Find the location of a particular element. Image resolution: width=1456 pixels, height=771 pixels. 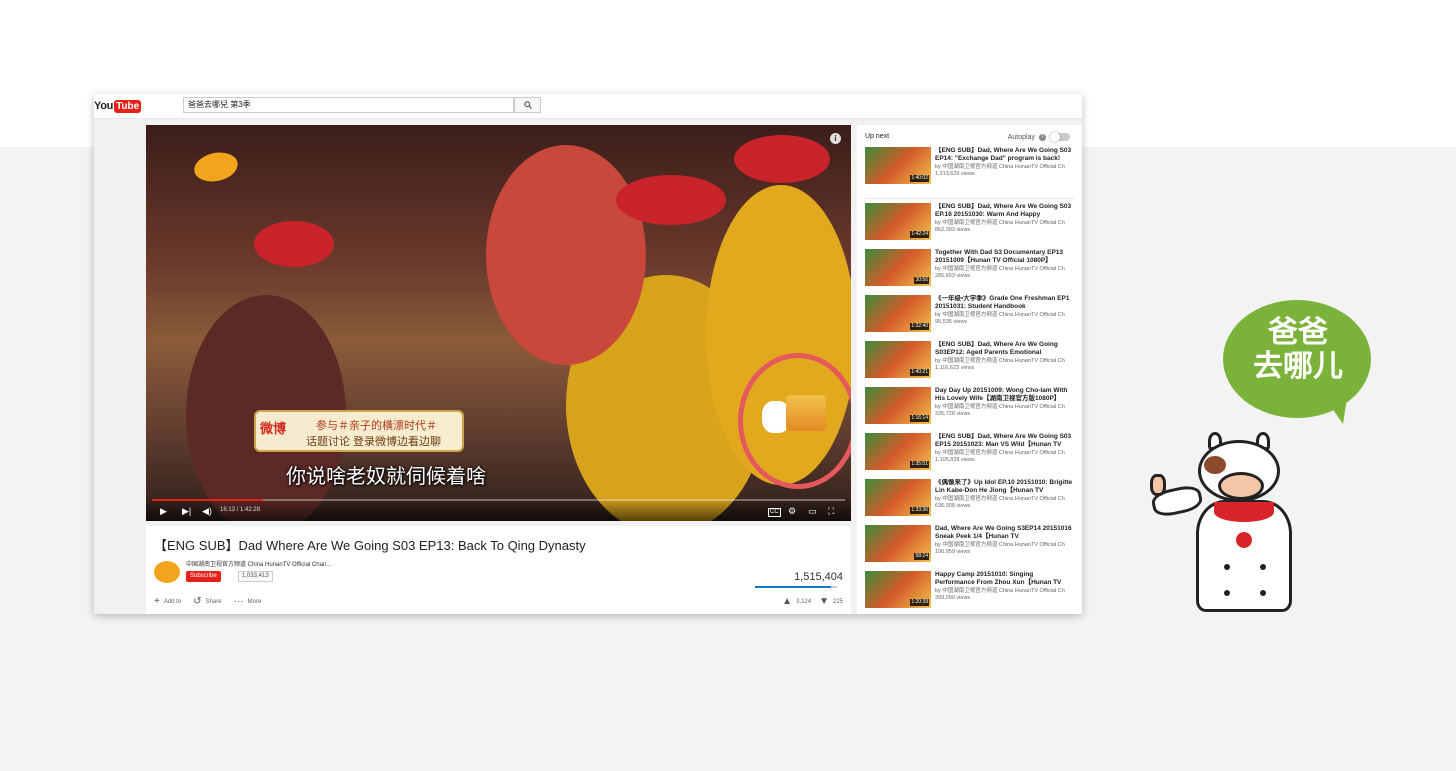

cc-icon: CC is located at coordinates (774, 512).